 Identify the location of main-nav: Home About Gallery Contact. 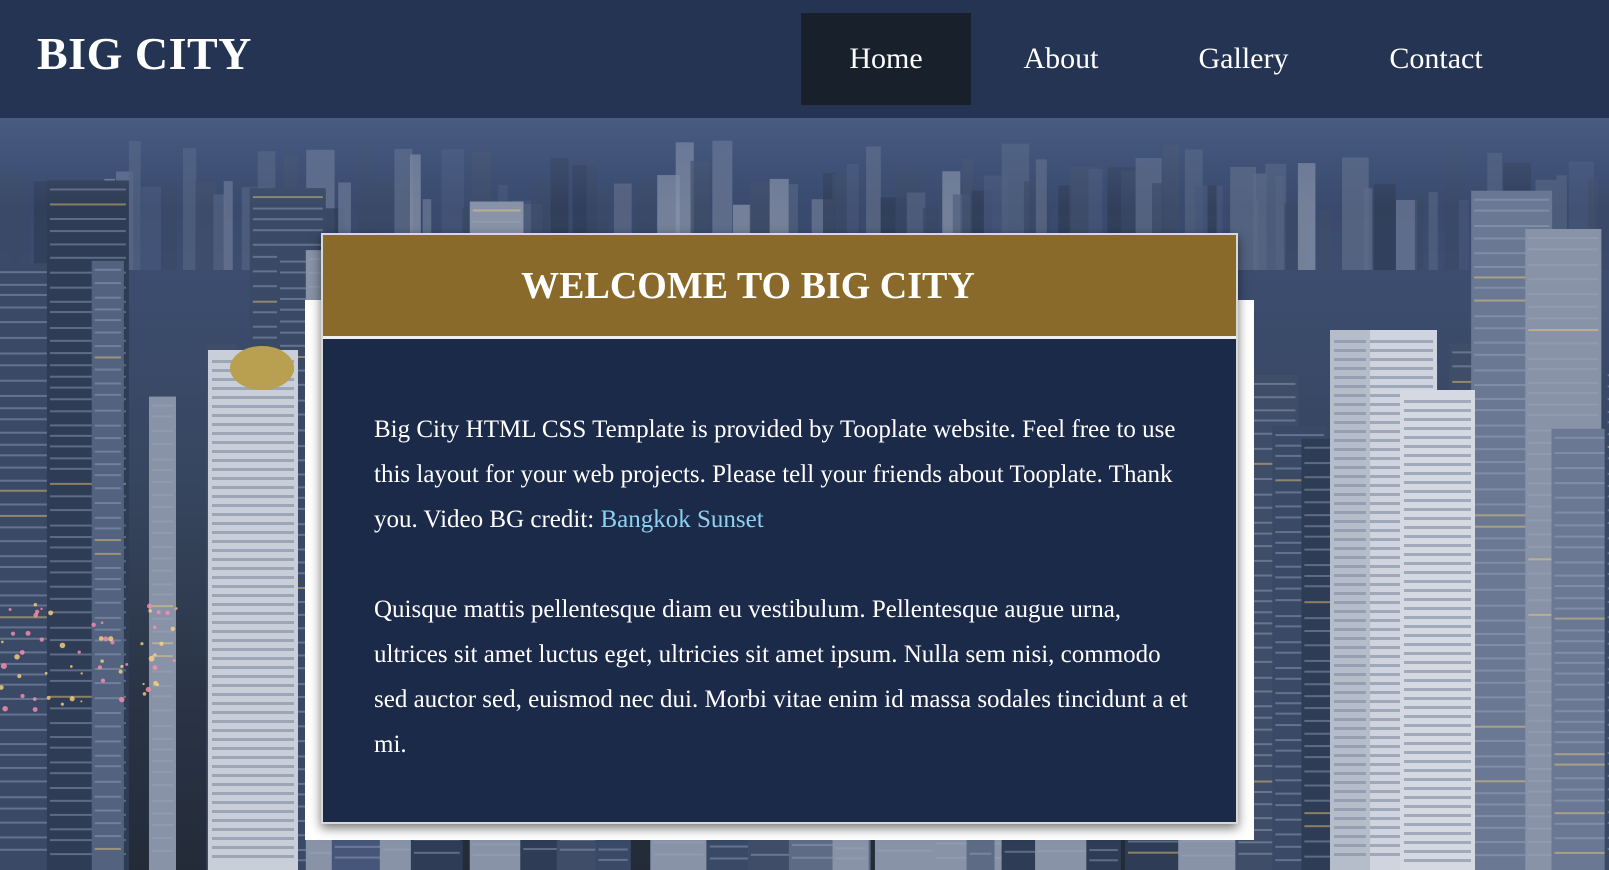
(1168, 59).